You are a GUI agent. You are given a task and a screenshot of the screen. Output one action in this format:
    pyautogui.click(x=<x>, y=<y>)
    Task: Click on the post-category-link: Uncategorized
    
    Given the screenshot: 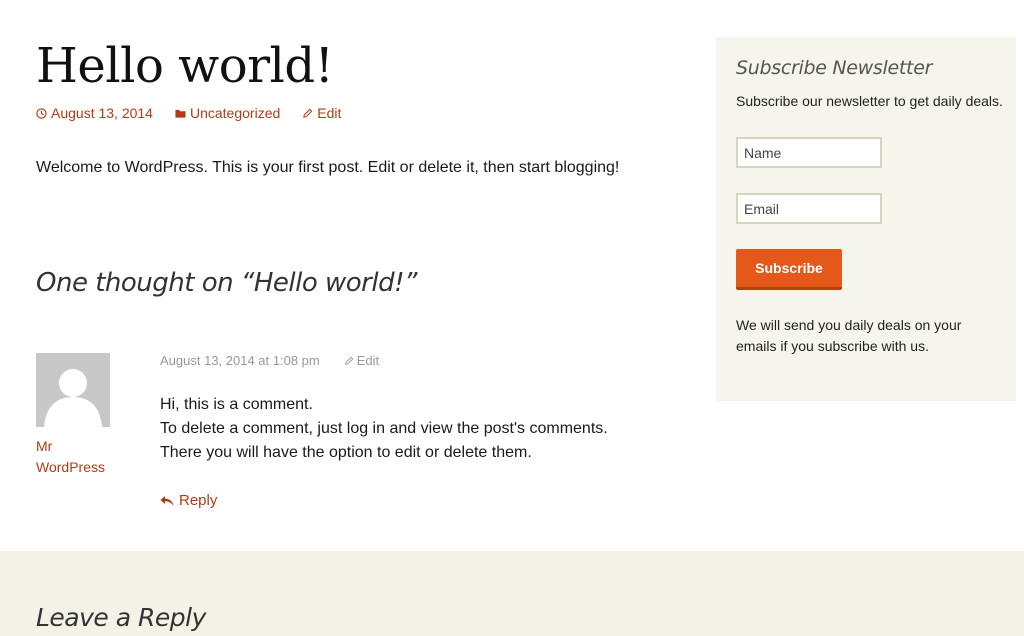 What is the action you would take?
    pyautogui.click(x=227, y=113)
    